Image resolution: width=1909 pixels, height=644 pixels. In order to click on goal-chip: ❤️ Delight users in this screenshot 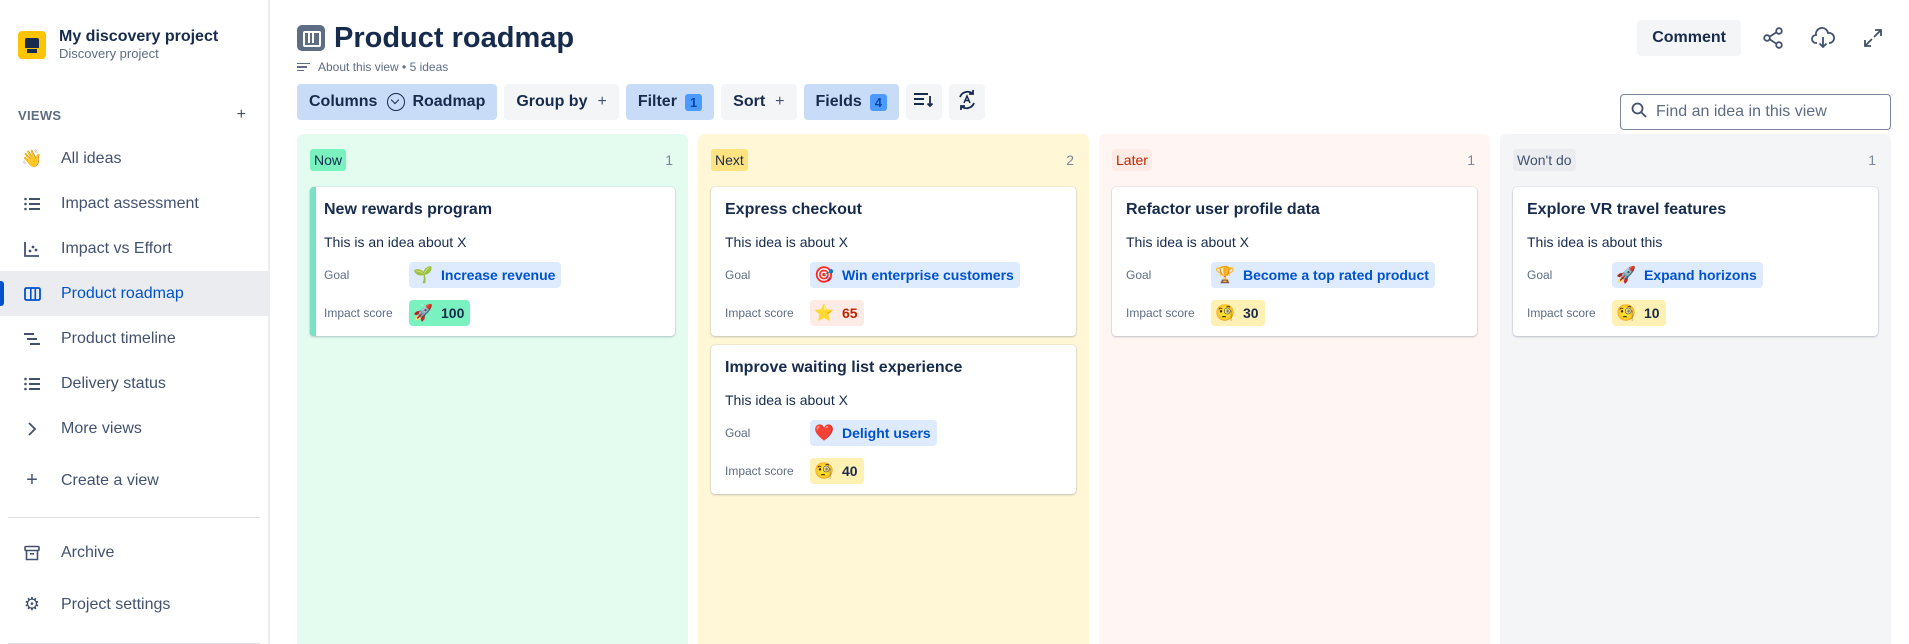, I will do `click(873, 433)`.